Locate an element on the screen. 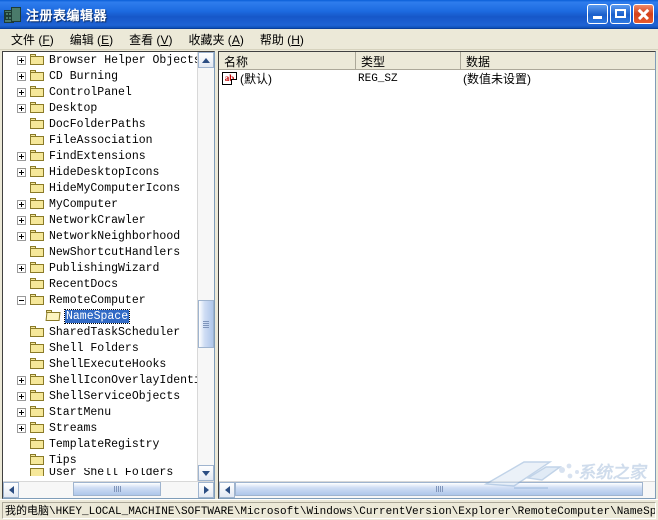 The image size is (658, 520). menu-edit-label: 编辑 is located at coordinates (81, 39).